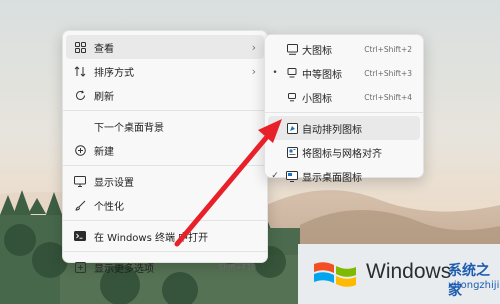  Describe the element at coordinates (409, 271) in the screenshot. I see `watermark-brand: Windows` at that location.